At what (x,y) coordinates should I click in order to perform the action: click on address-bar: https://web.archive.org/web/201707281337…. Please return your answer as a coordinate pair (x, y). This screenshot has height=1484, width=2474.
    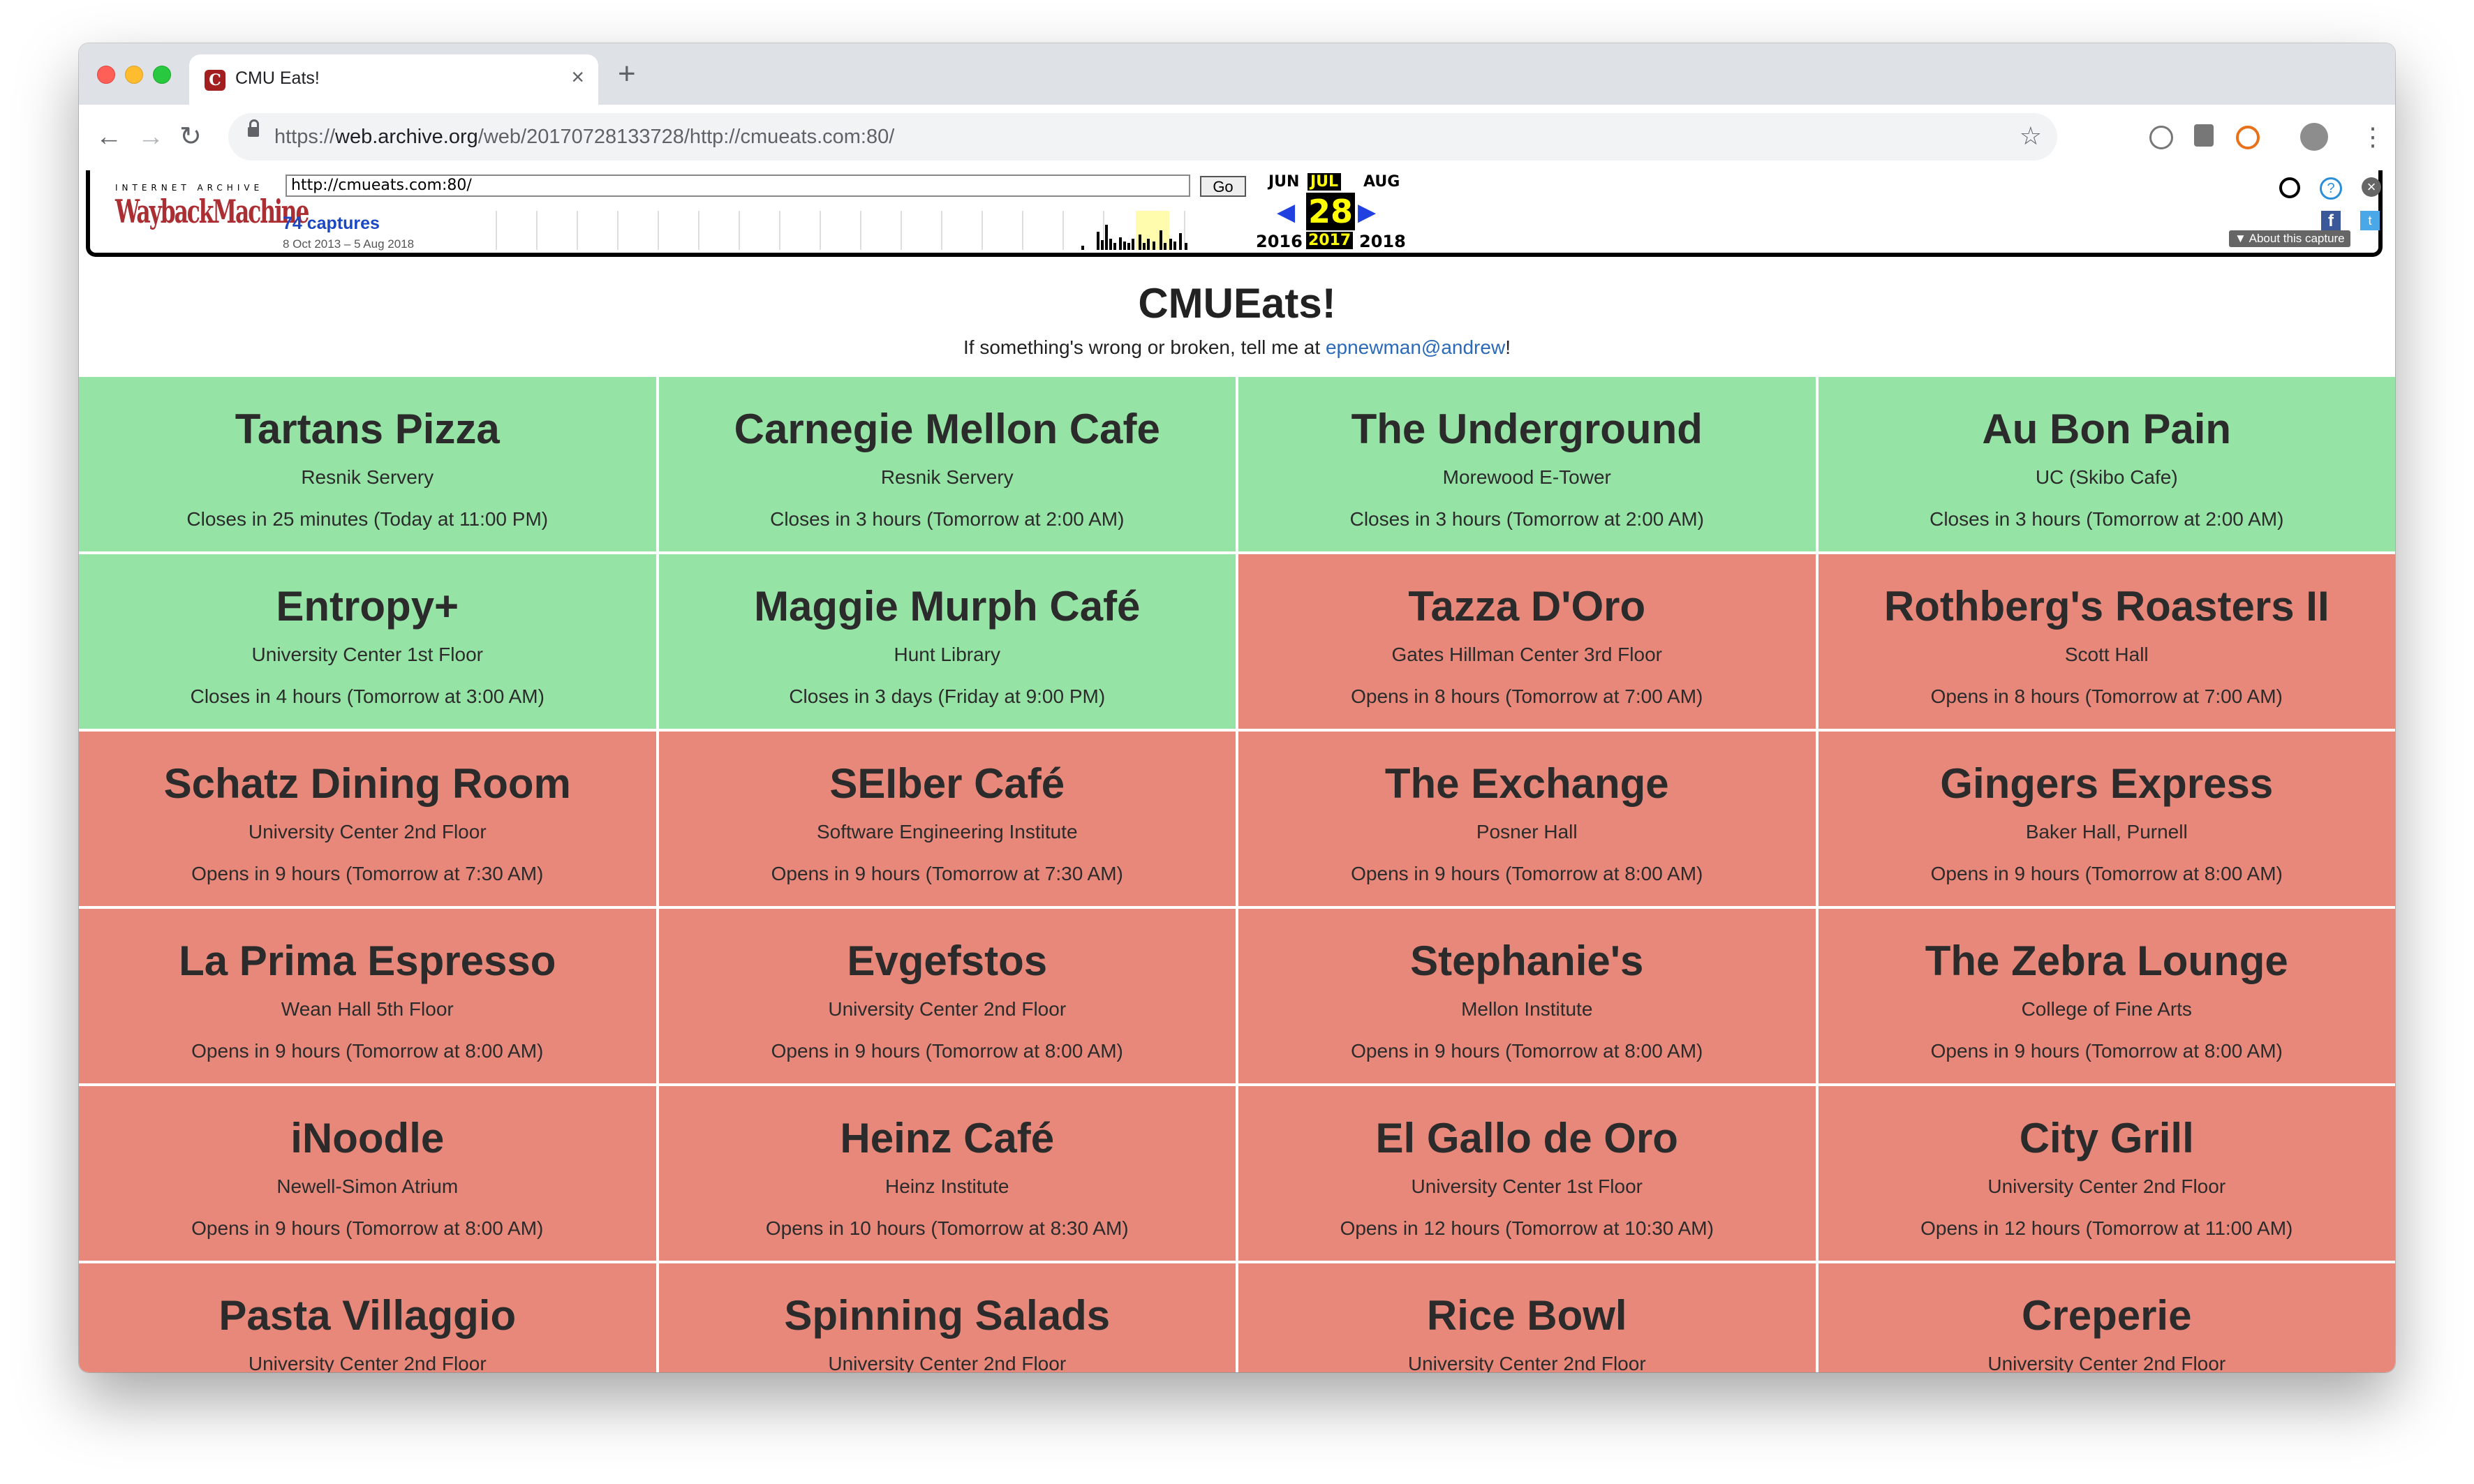
    Looking at the image, I should click on (1143, 137).